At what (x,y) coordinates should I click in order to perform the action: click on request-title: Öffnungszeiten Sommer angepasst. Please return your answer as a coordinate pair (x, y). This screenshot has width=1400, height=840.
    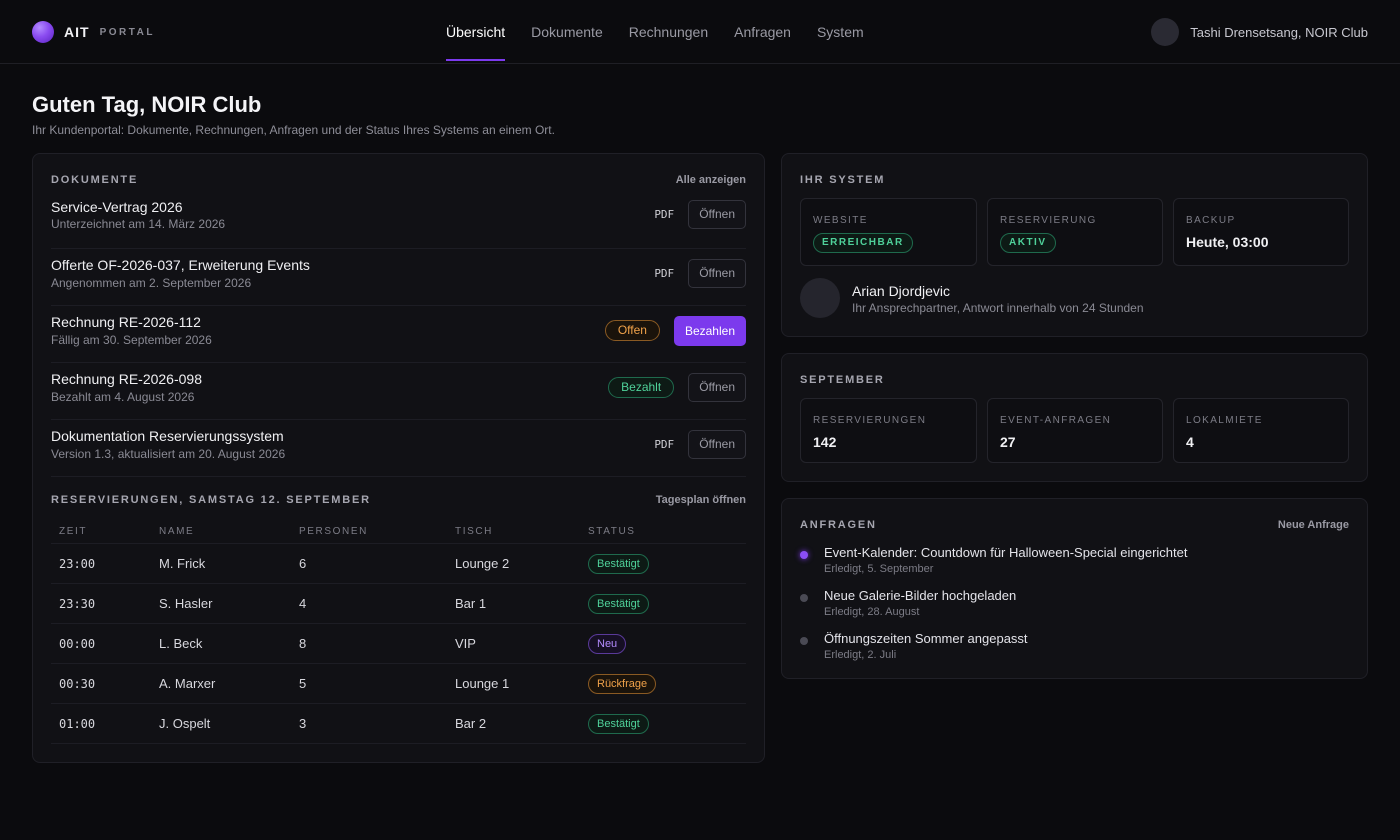
    Looking at the image, I should click on (926, 638).